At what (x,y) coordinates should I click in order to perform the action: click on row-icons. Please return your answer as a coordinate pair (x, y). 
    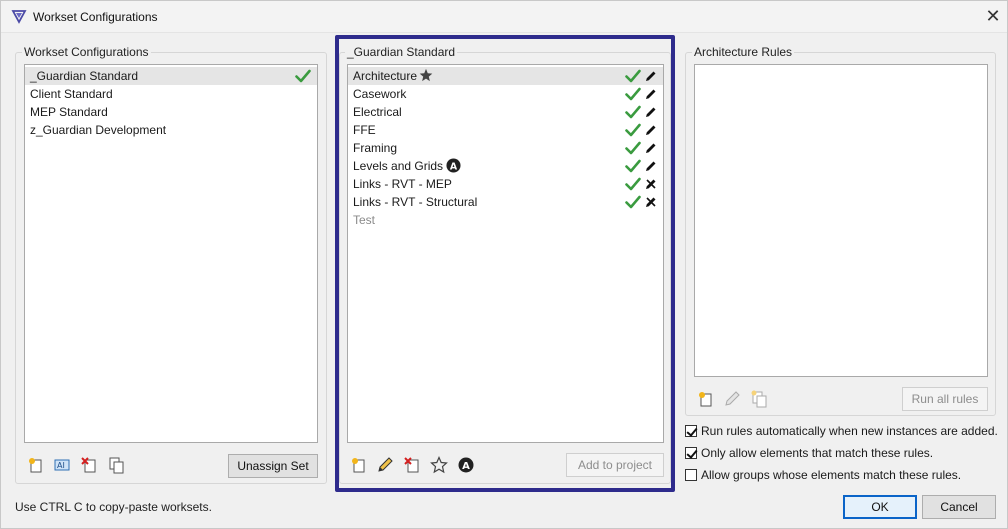
    Looking at the image, I should click on (303, 76).